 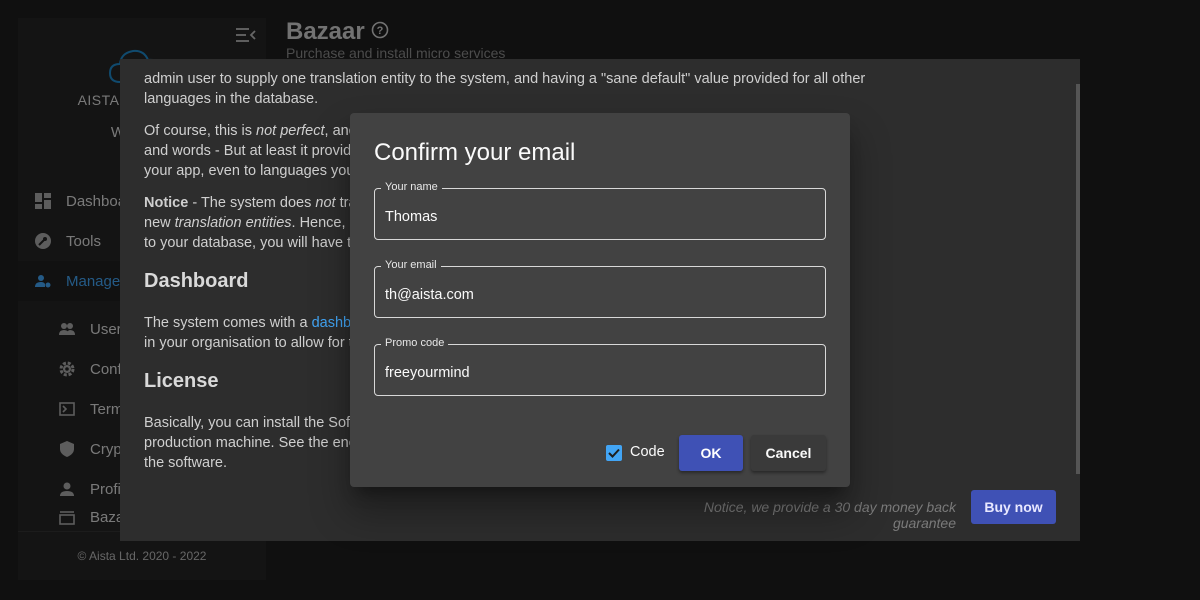 I want to click on paragraph-1-line2: languages in the database., so click(x=231, y=99).